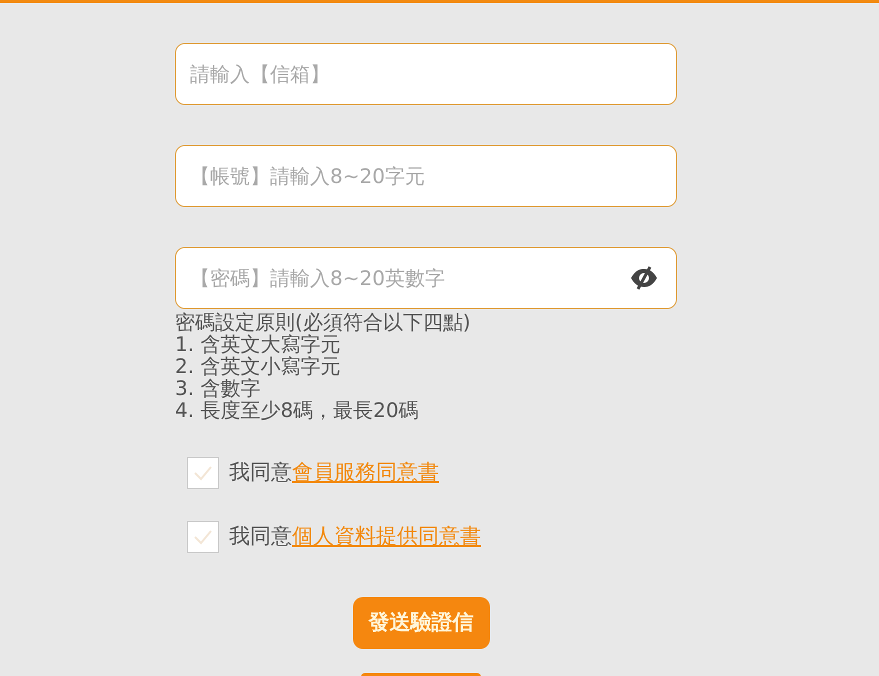 The height and width of the screenshot is (676, 879). What do you see at coordinates (258, 366) in the screenshot?
I see `rule-item: 2. 含英文小寫字元` at bounding box center [258, 366].